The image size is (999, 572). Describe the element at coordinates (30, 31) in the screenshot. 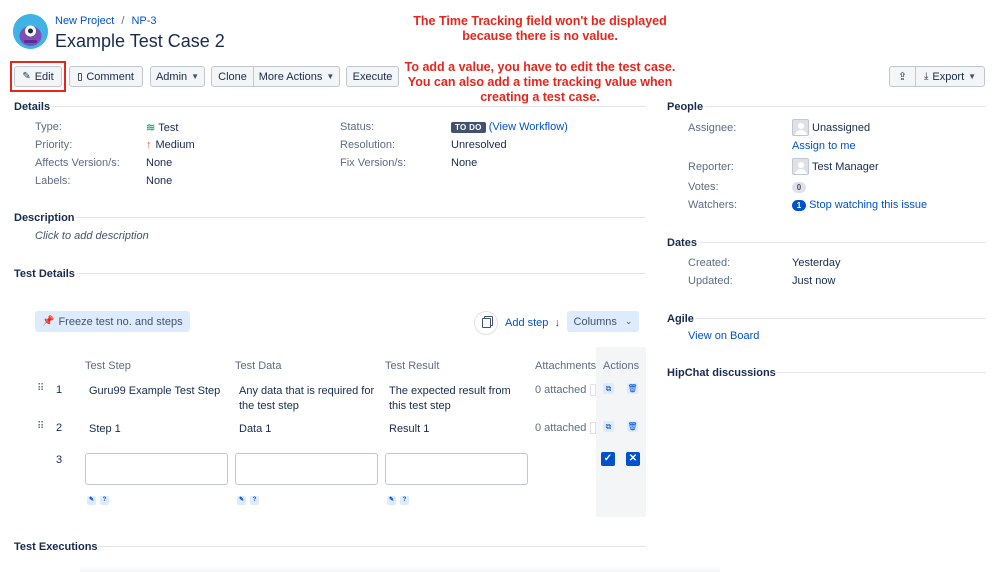

I see `project-avatar` at that location.